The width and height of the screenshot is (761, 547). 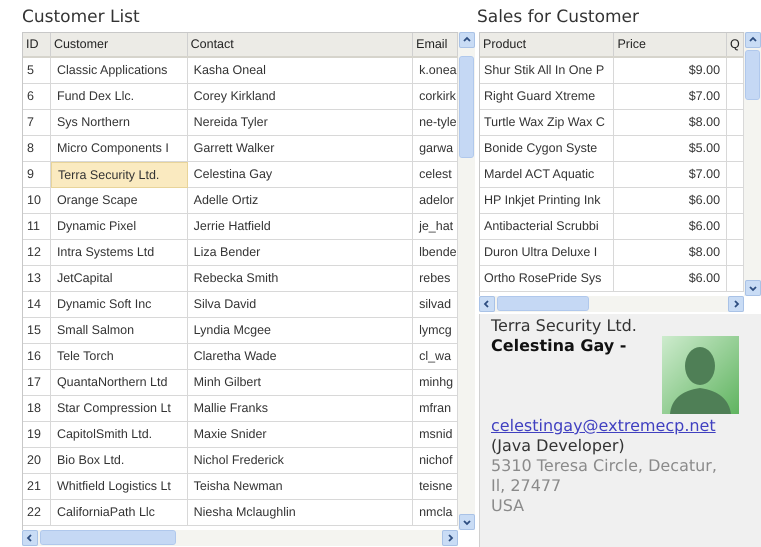 I want to click on panel-title: Customer List, so click(x=81, y=17).